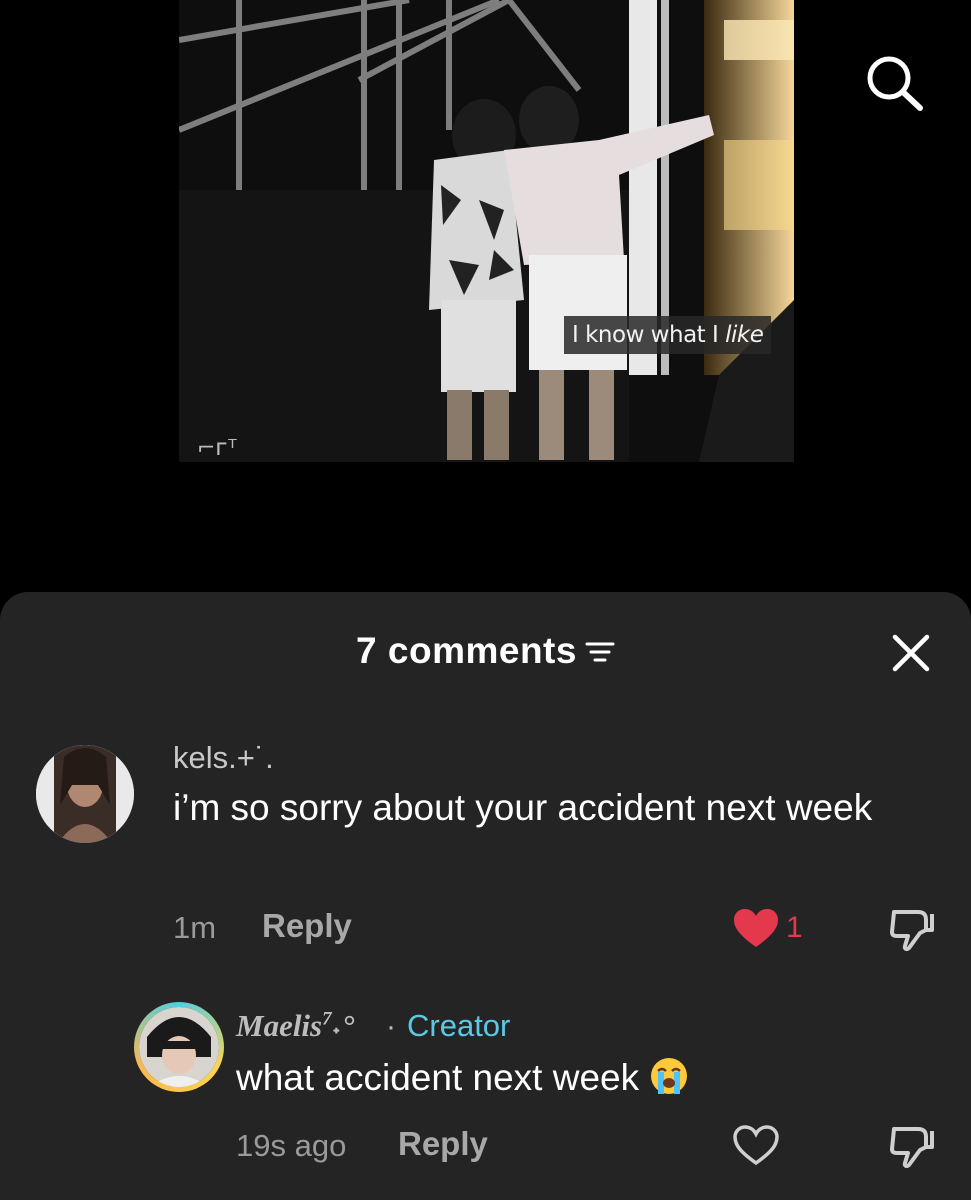  I want to click on search-icon, so click(895, 83).